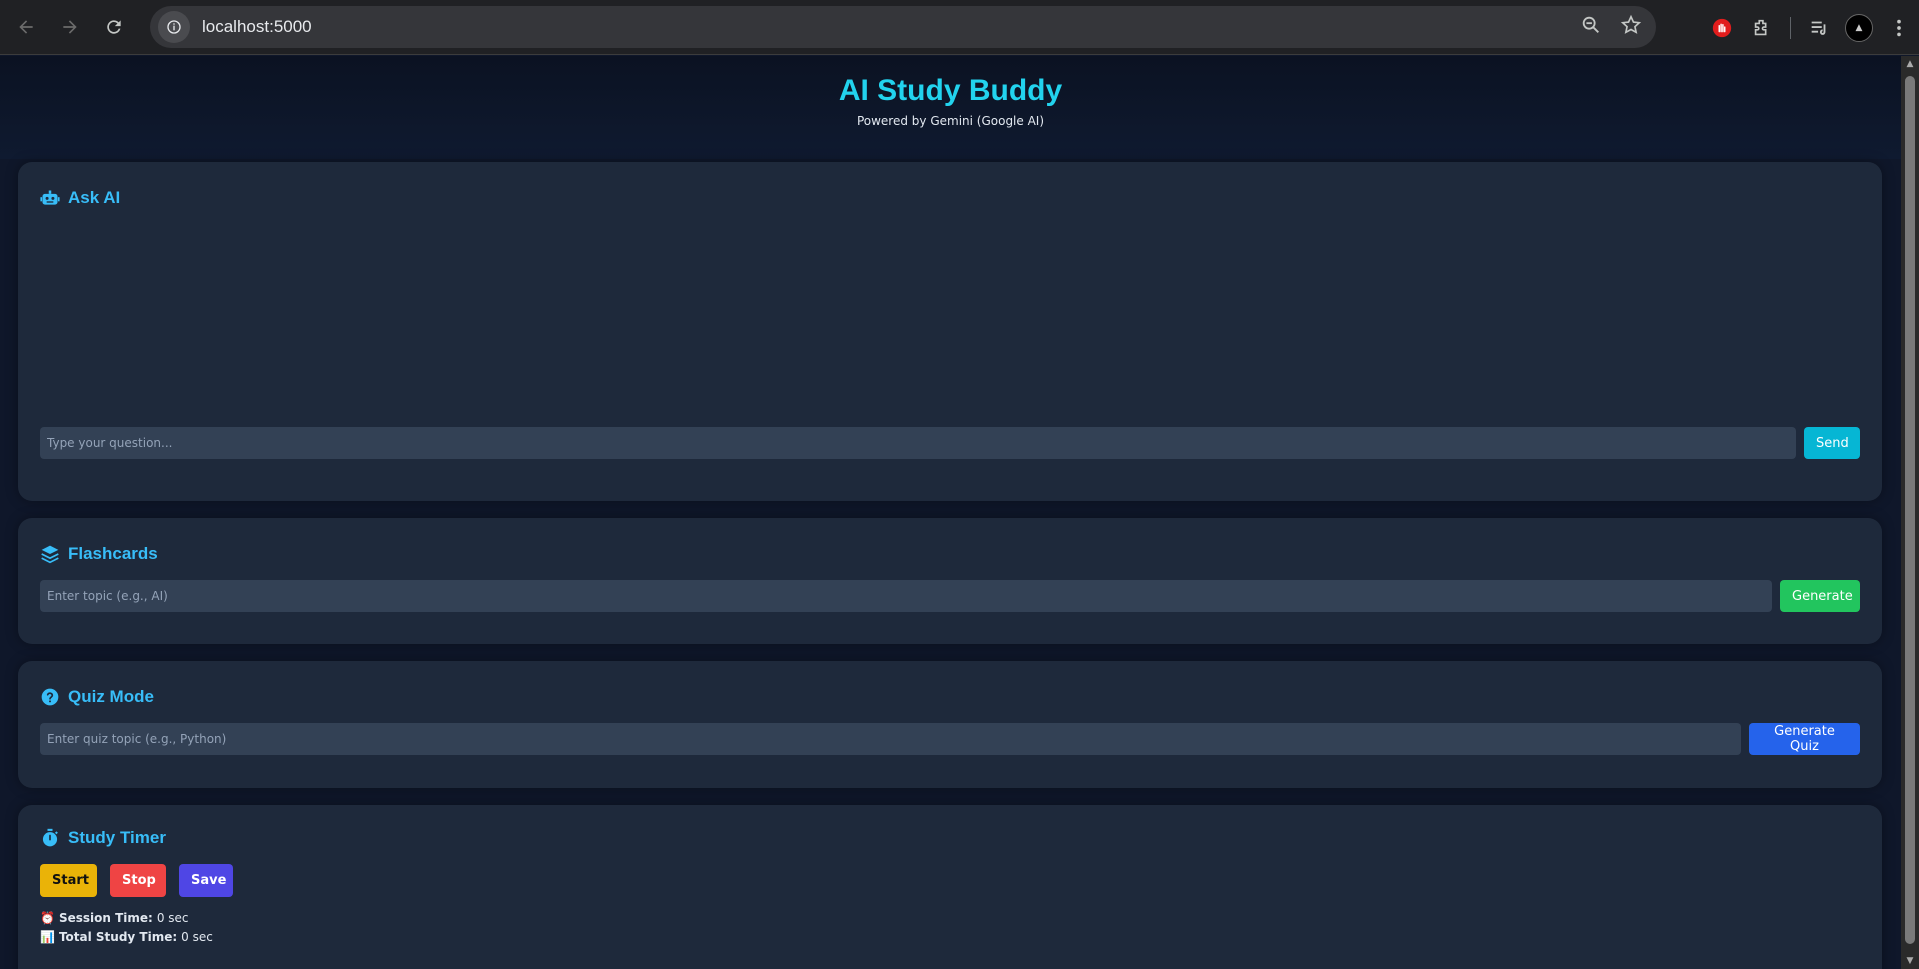 Image resolution: width=1919 pixels, height=969 pixels. I want to click on quiz-card: Quiz Mode Generate Quiz, so click(950, 724).